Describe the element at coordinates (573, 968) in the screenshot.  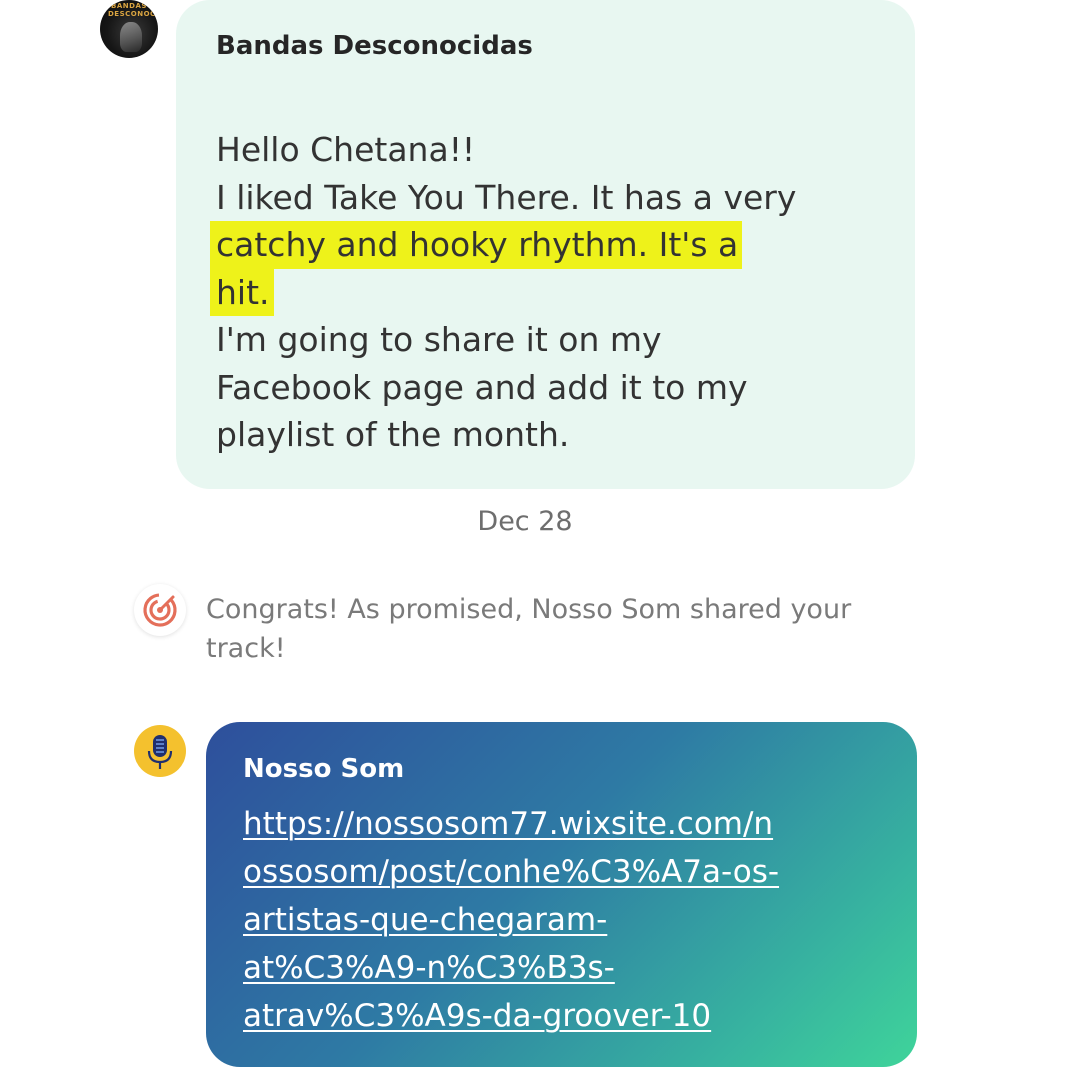
I see `link-line: at%C3%A9-n%C3%B3s-` at that location.